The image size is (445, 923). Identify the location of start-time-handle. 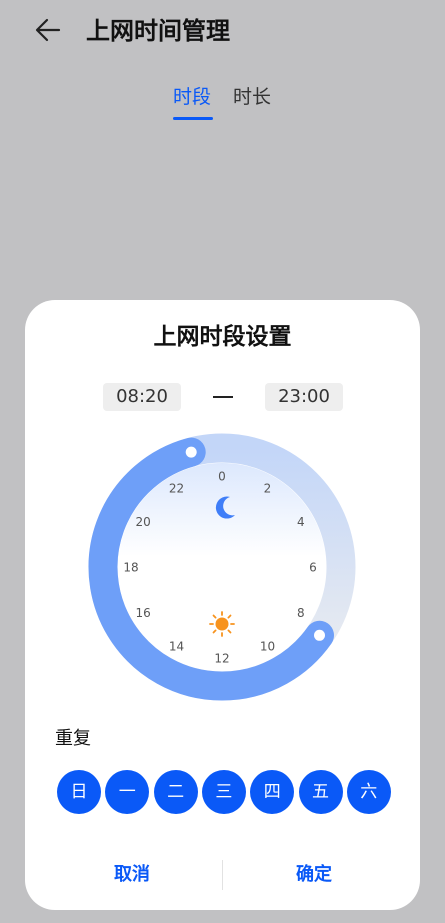
(319, 635).